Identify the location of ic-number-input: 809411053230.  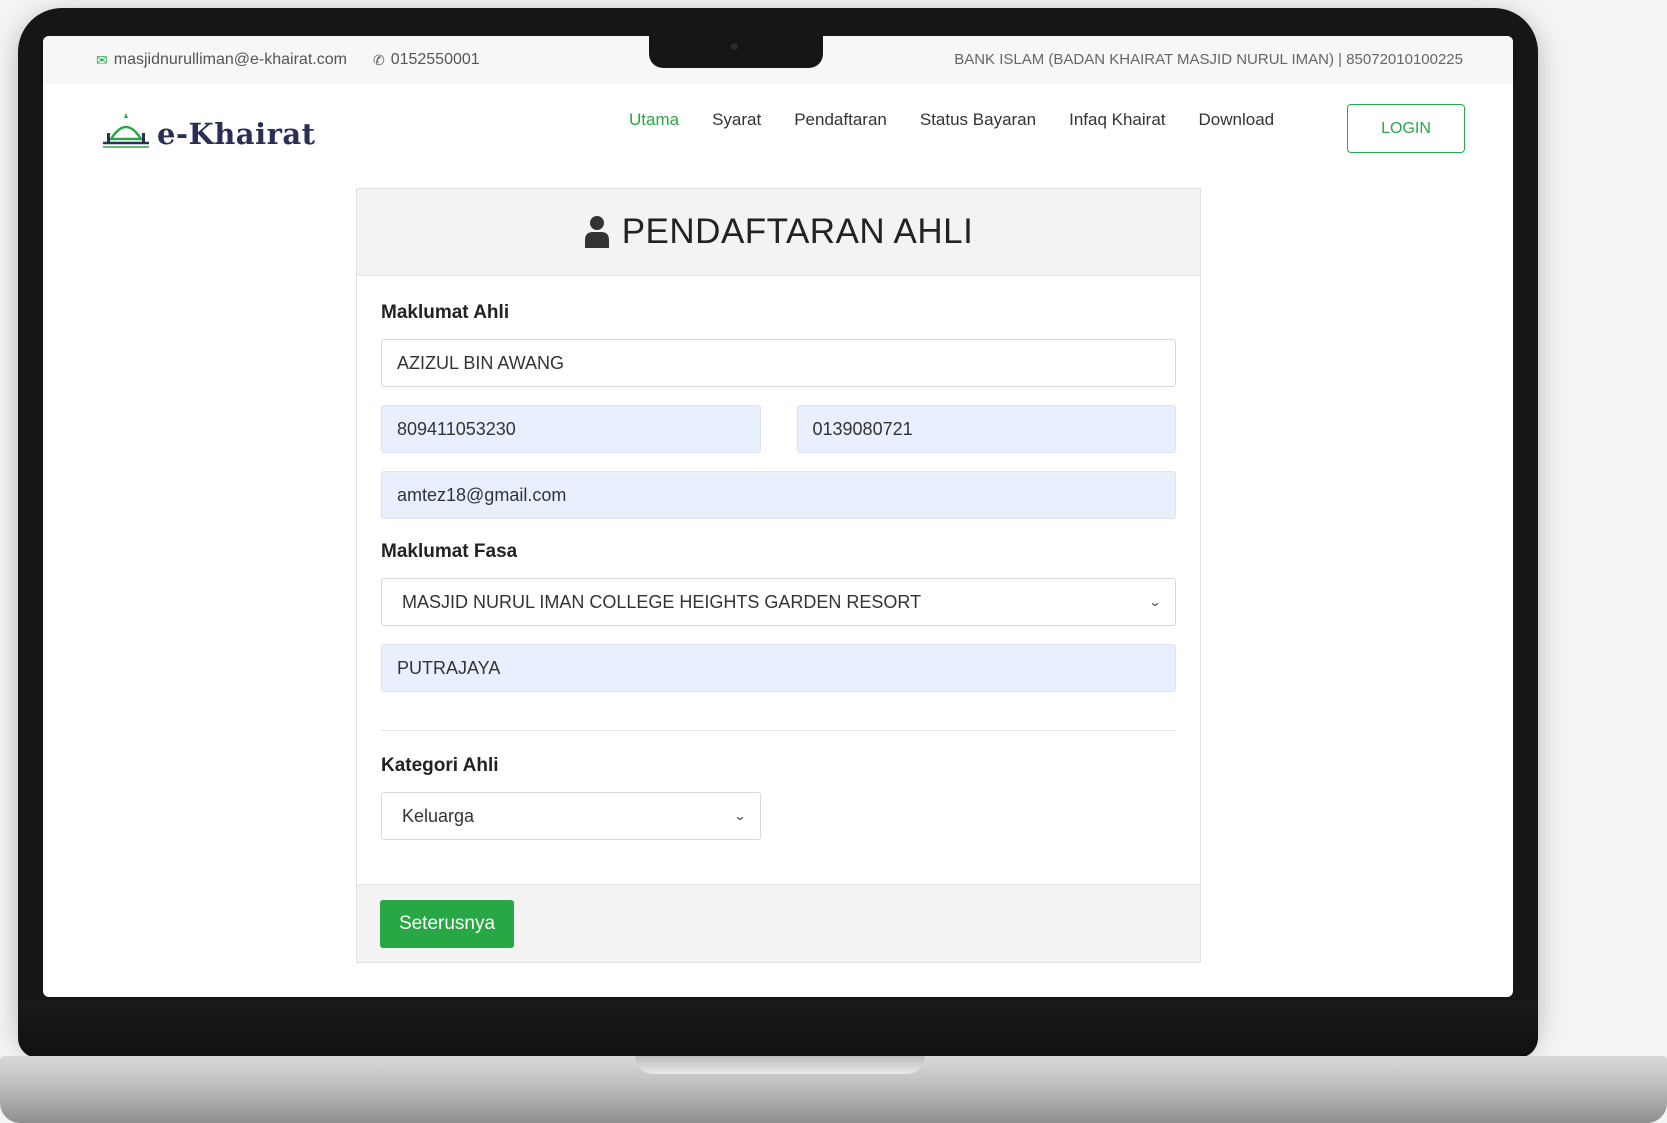
(571, 429).